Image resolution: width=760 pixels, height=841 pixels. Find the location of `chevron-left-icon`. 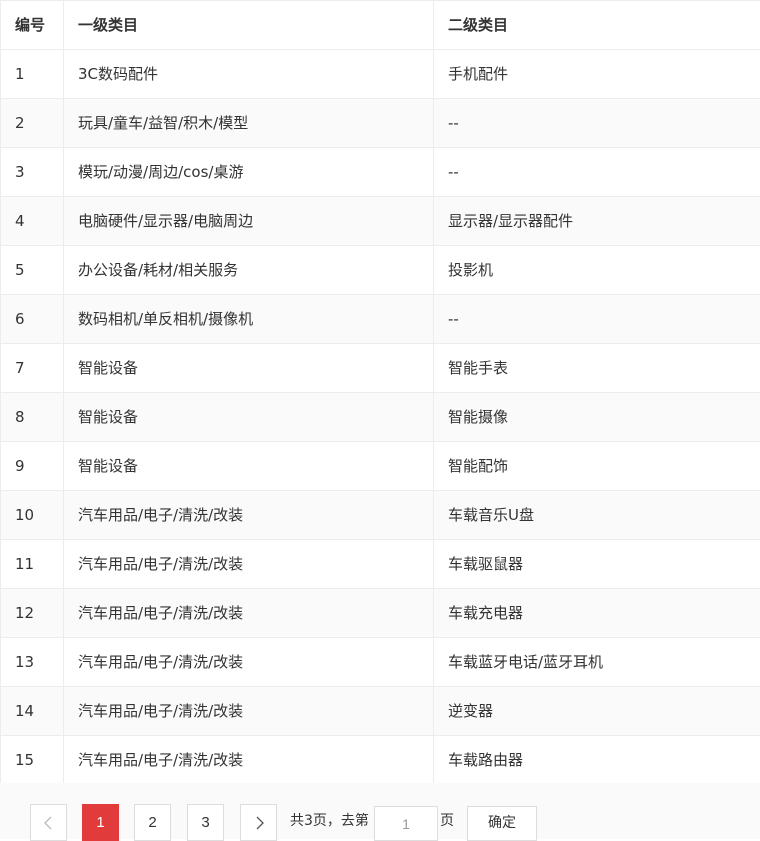

chevron-left-icon is located at coordinates (49, 823).